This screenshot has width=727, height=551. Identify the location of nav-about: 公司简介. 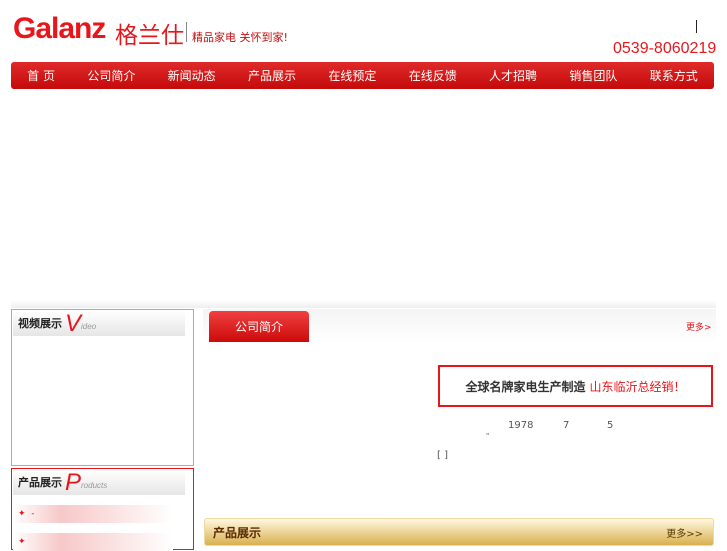
(111, 75).